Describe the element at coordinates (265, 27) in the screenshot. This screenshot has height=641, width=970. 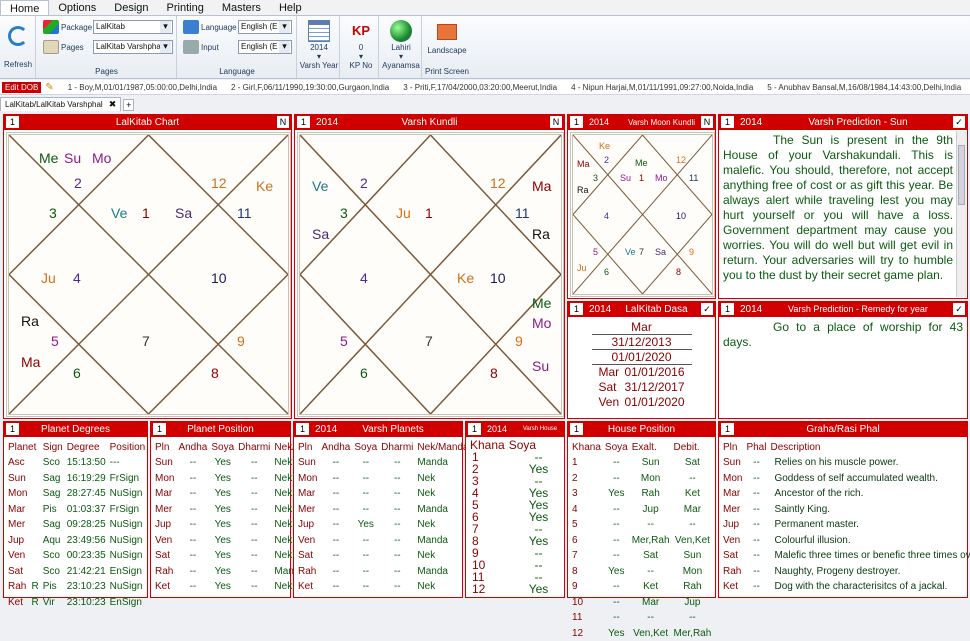
I see `language-select: English (E` at that location.